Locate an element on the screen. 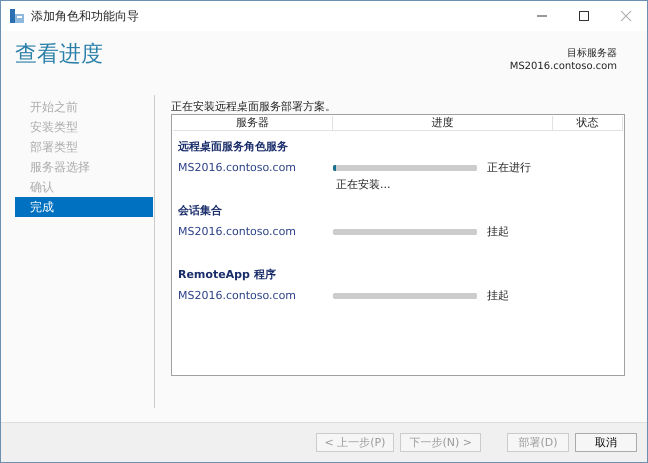 Image resolution: width=648 pixels, height=463 pixels. status-text: 正在进行 is located at coordinates (509, 168).